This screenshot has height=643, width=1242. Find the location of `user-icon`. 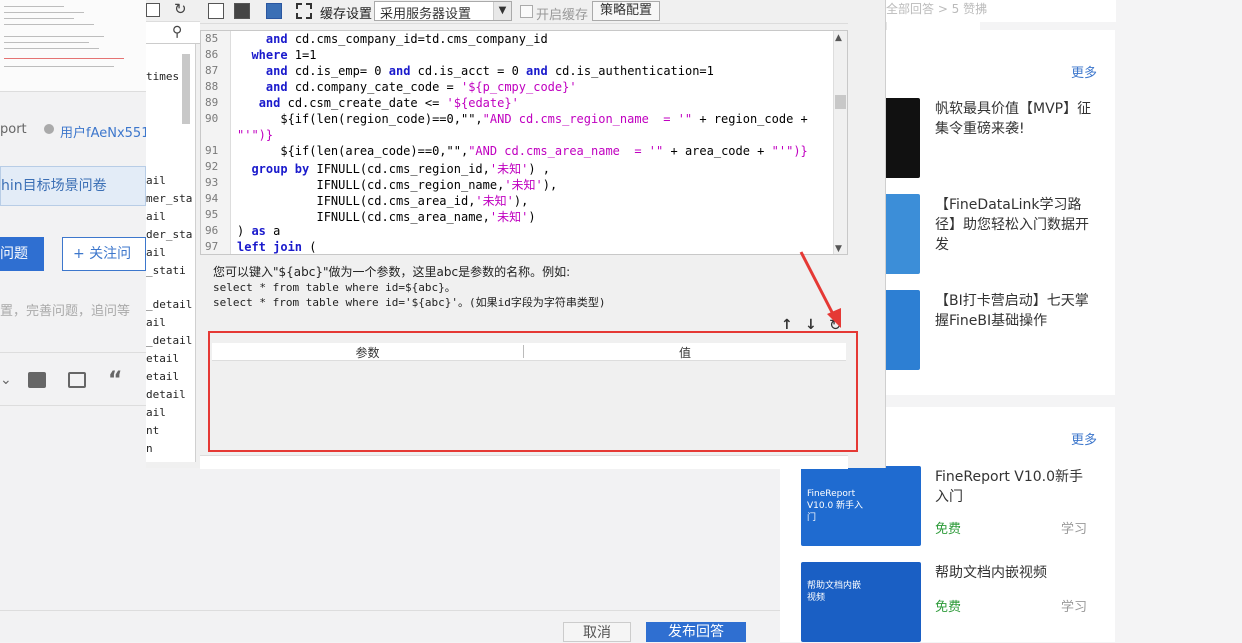

user-icon is located at coordinates (49, 129).